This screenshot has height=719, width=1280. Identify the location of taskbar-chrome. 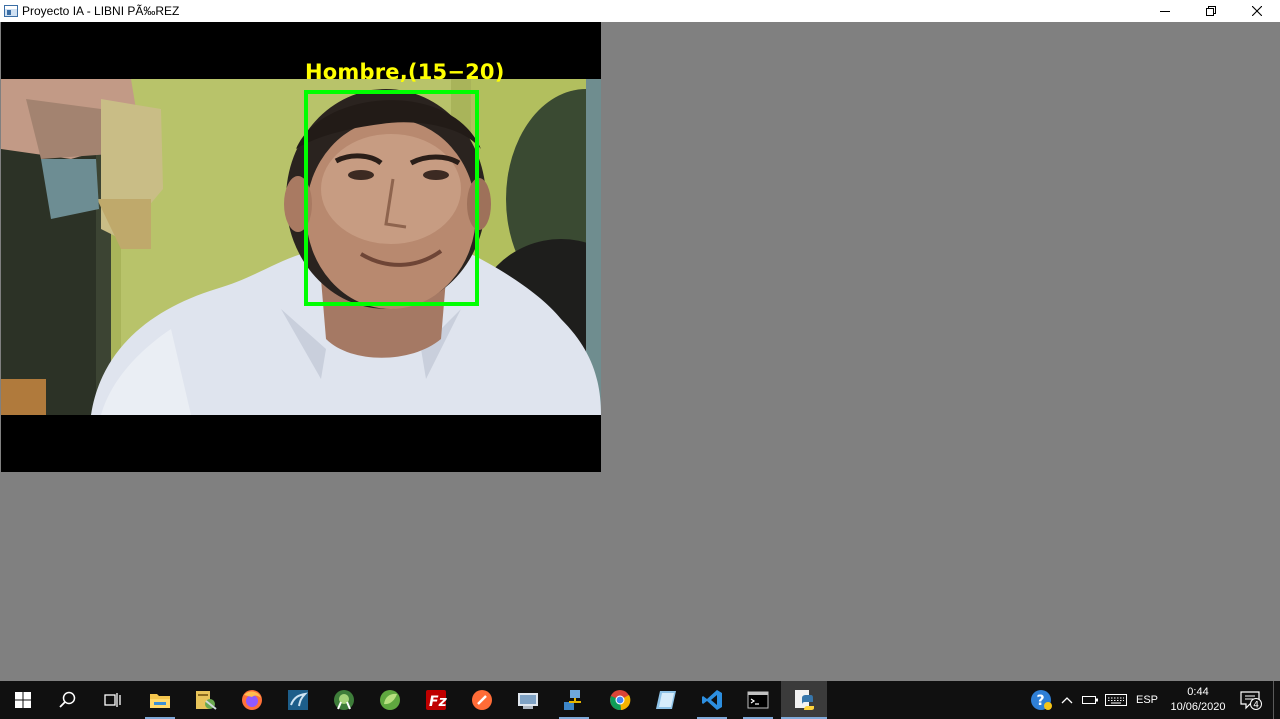
(620, 700).